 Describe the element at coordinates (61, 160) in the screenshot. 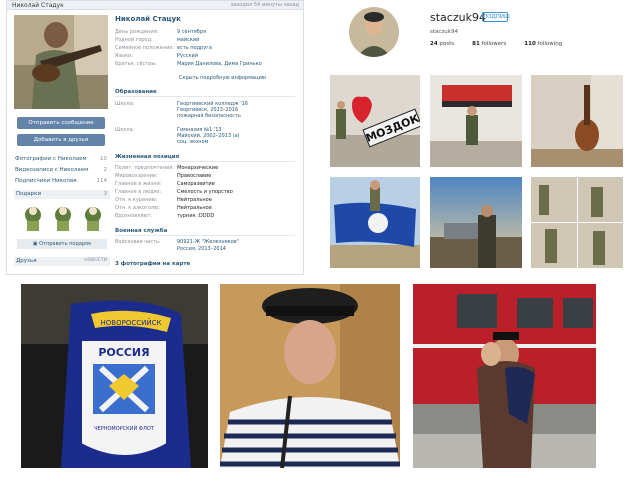

I see `photos-with-counter: Фотографии с Николаем 10` at that location.